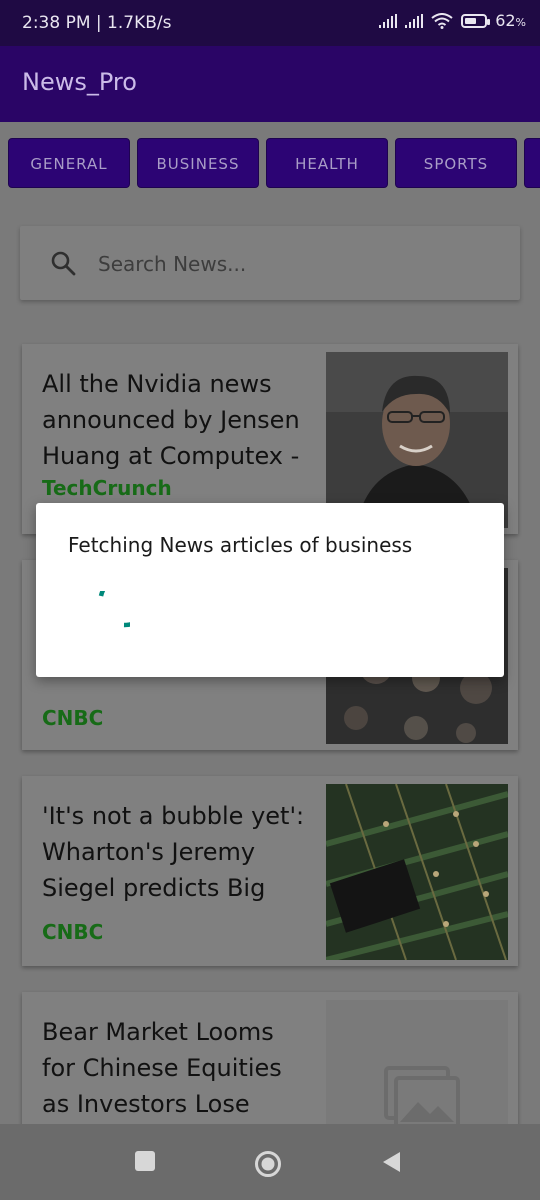 The height and width of the screenshot is (1200, 540). I want to click on status-time-speed: 2:38 PM | 1.7KB/s, so click(97, 23).